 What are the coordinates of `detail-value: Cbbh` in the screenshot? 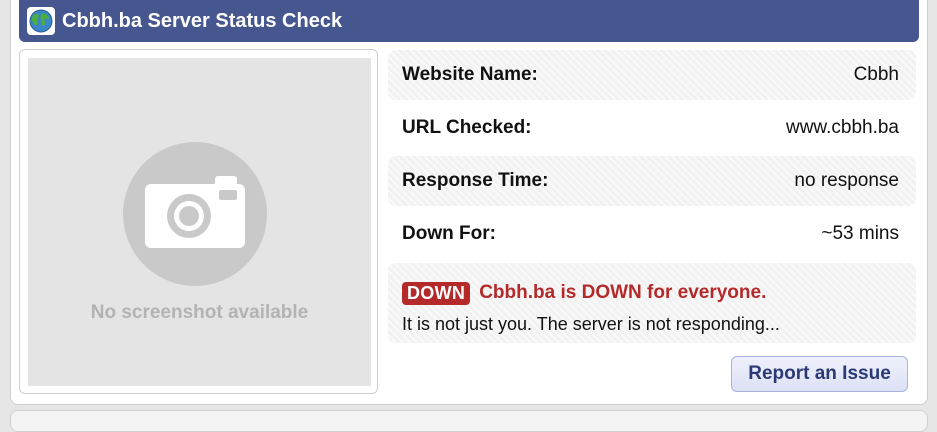 It's located at (876, 74).